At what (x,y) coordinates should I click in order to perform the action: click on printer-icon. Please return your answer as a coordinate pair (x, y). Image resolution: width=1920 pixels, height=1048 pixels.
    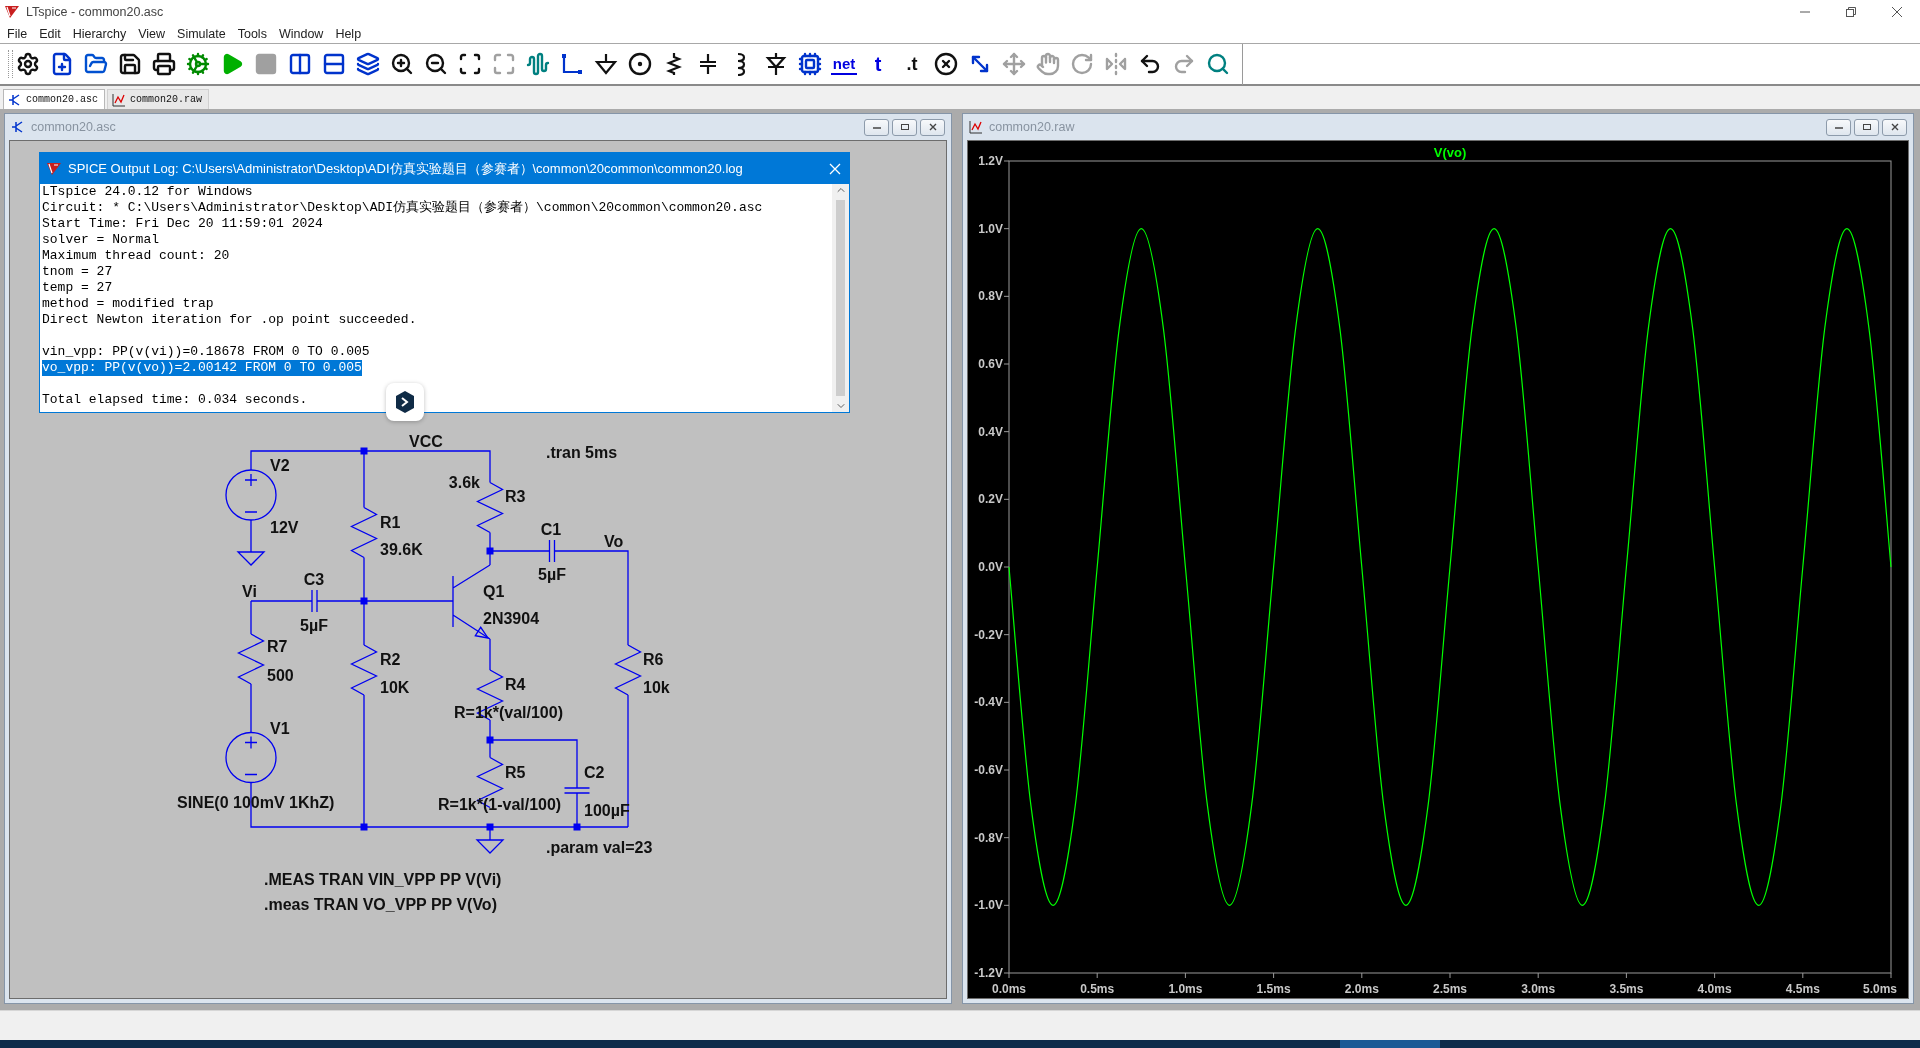
    Looking at the image, I should click on (164, 64).